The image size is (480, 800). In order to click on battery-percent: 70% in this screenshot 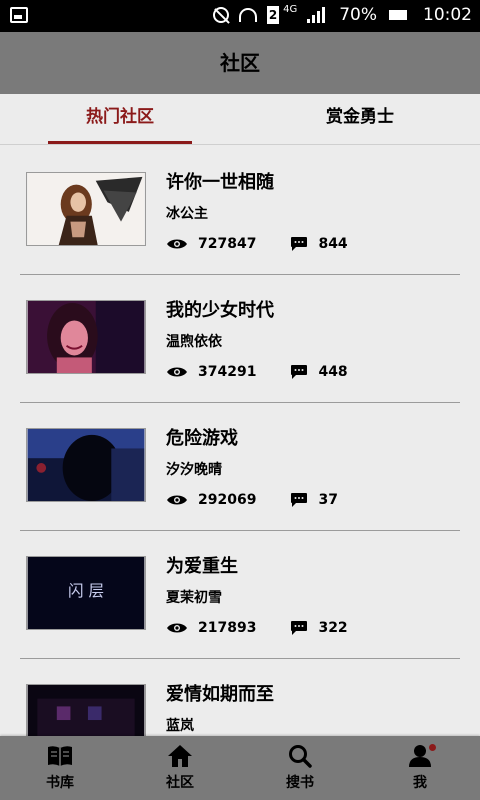, I will do `click(358, 15)`.